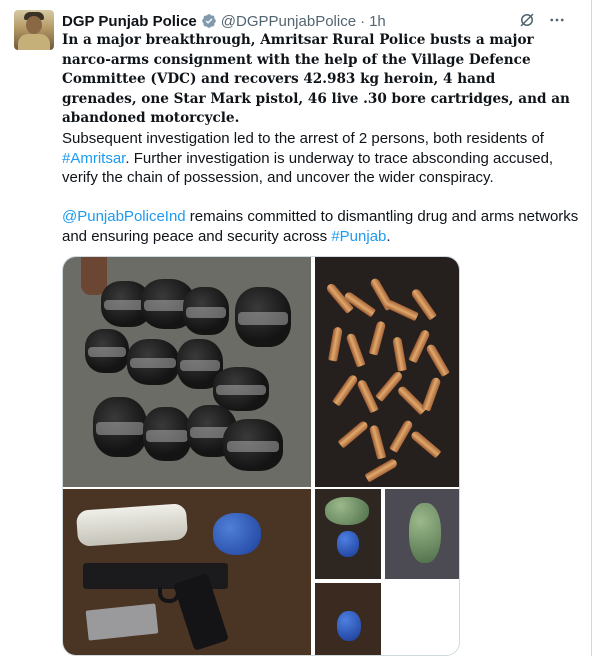  What do you see at coordinates (542, 20) in the screenshot?
I see `post-actions` at bounding box center [542, 20].